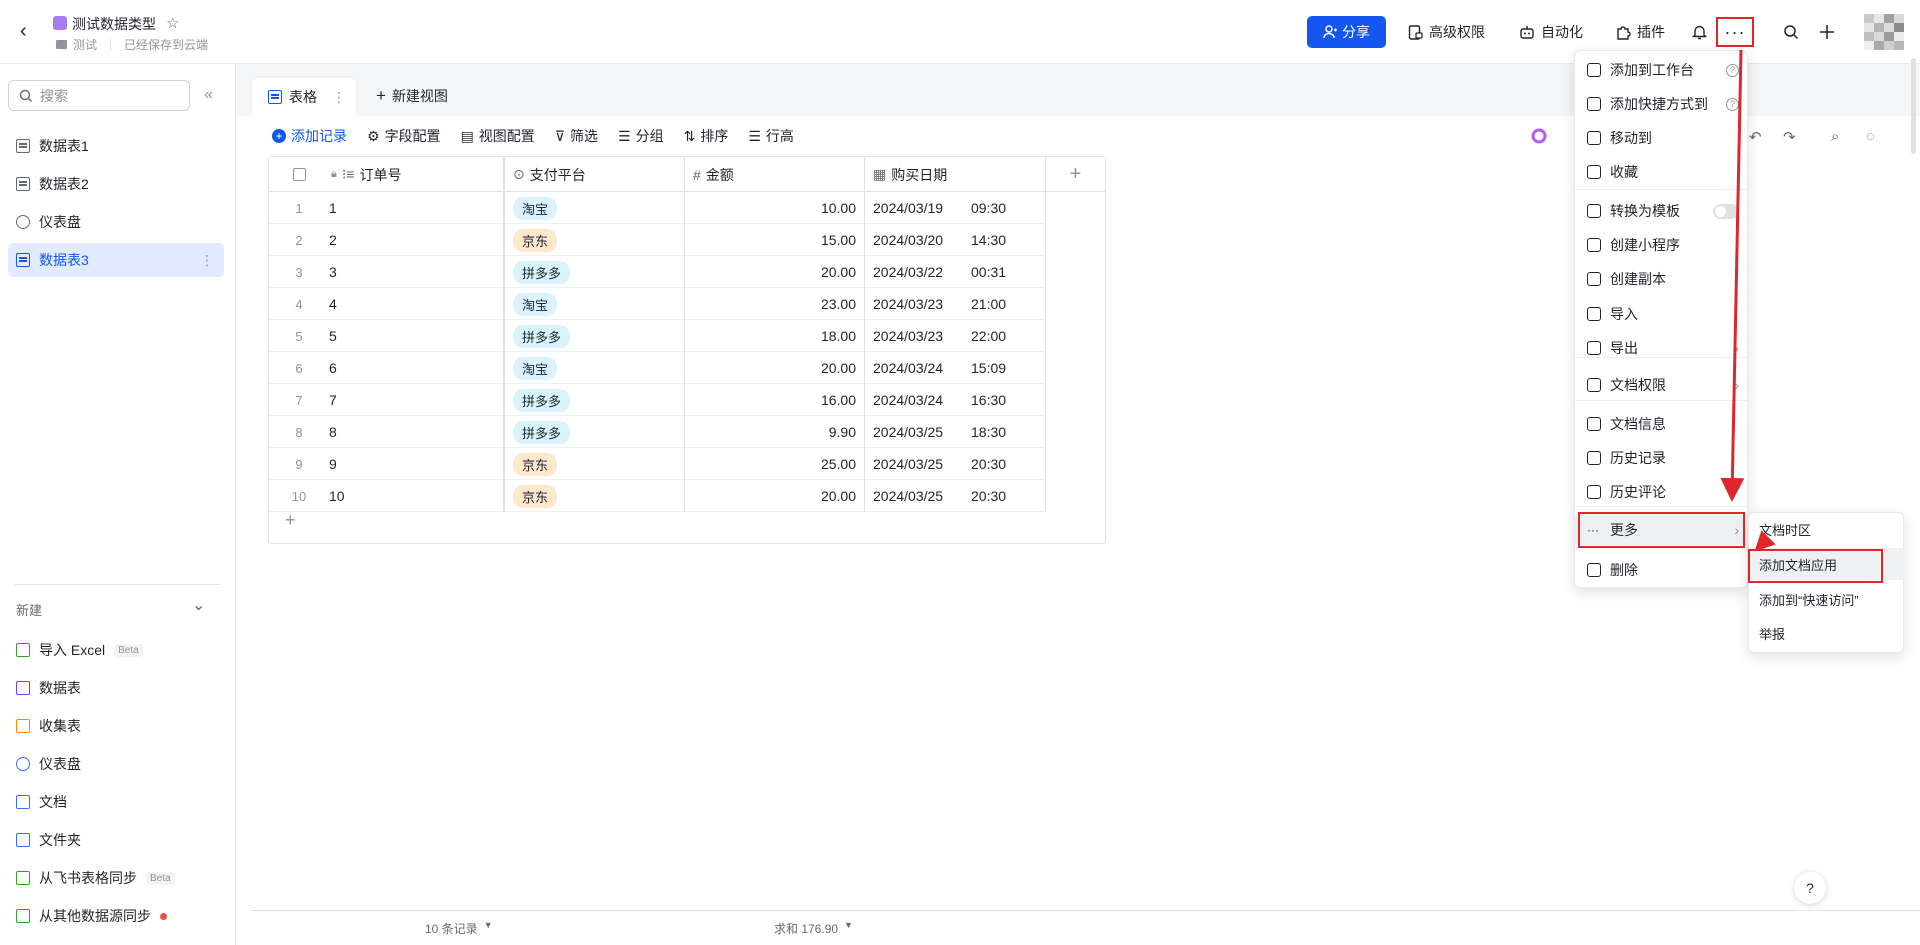 Image resolution: width=1920 pixels, height=945 pixels. I want to click on scrollbar, so click(1913, 106).